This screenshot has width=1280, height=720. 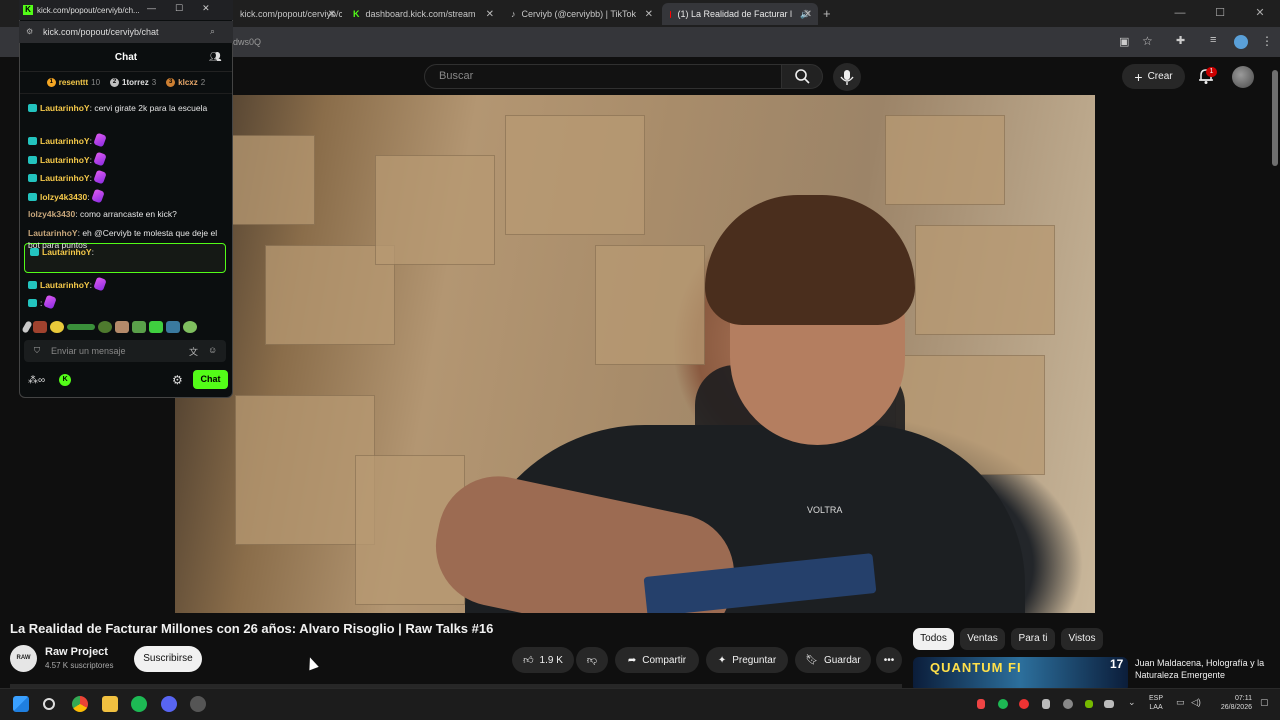 I want to click on more-actions-button: •••, so click(x=889, y=660).